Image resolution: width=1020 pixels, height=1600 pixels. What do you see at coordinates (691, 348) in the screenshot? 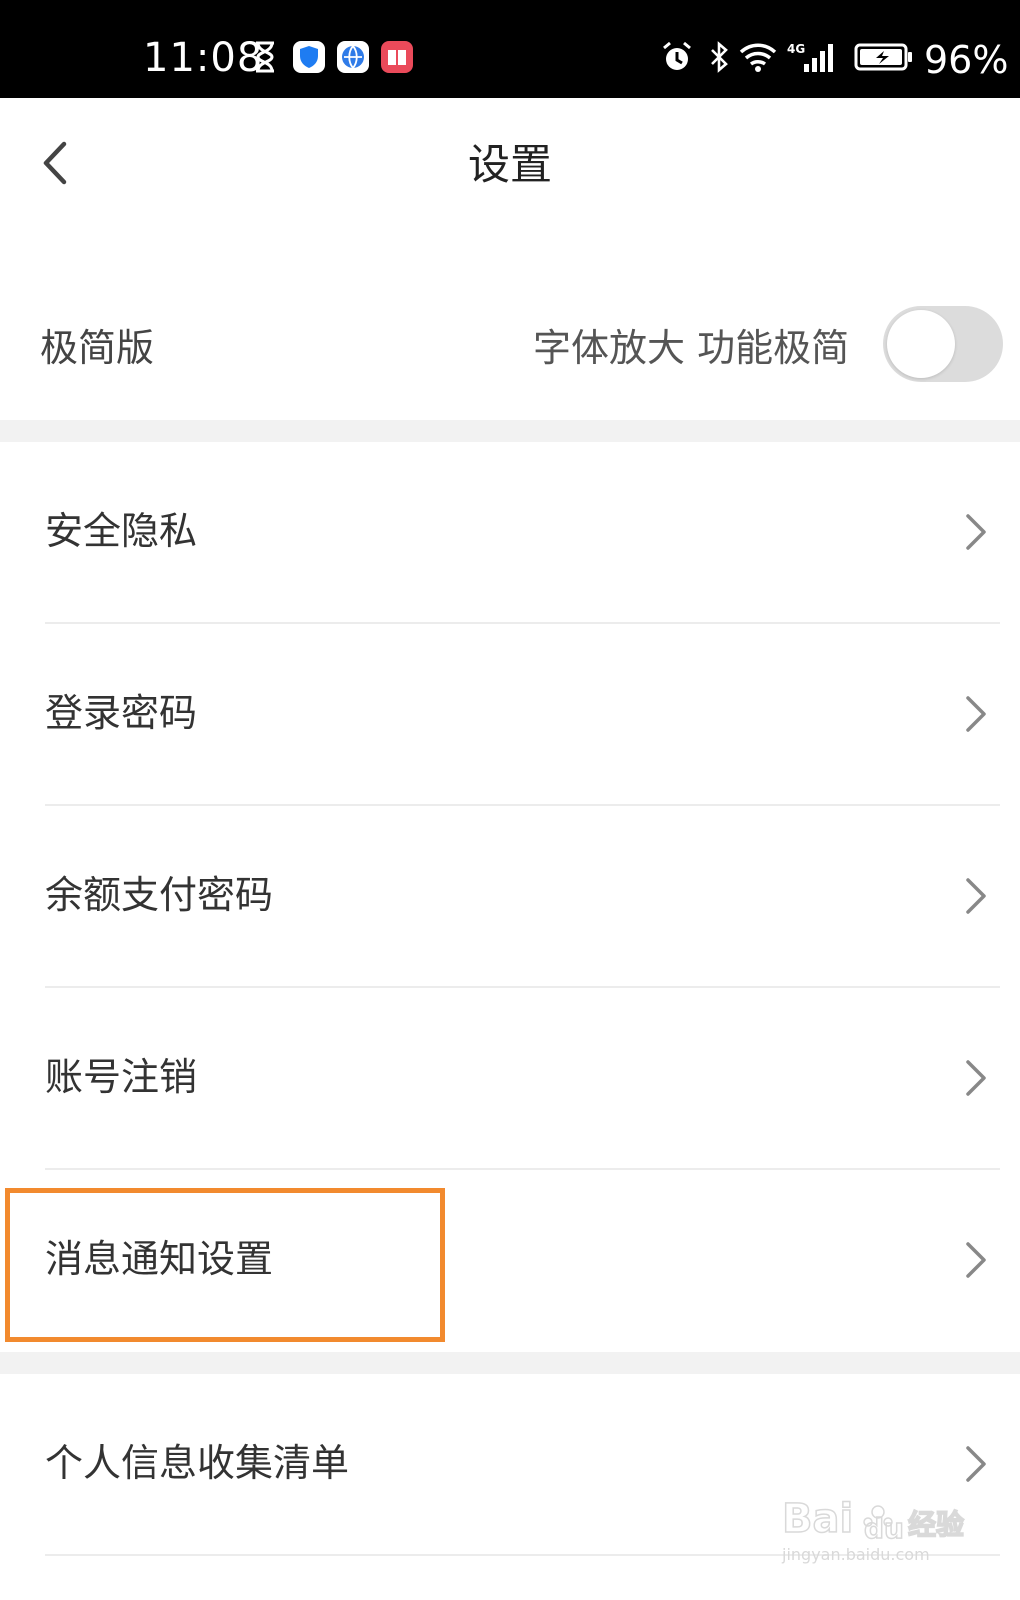
I see `simple-mode-description: 字体放大 功能极简` at bounding box center [691, 348].